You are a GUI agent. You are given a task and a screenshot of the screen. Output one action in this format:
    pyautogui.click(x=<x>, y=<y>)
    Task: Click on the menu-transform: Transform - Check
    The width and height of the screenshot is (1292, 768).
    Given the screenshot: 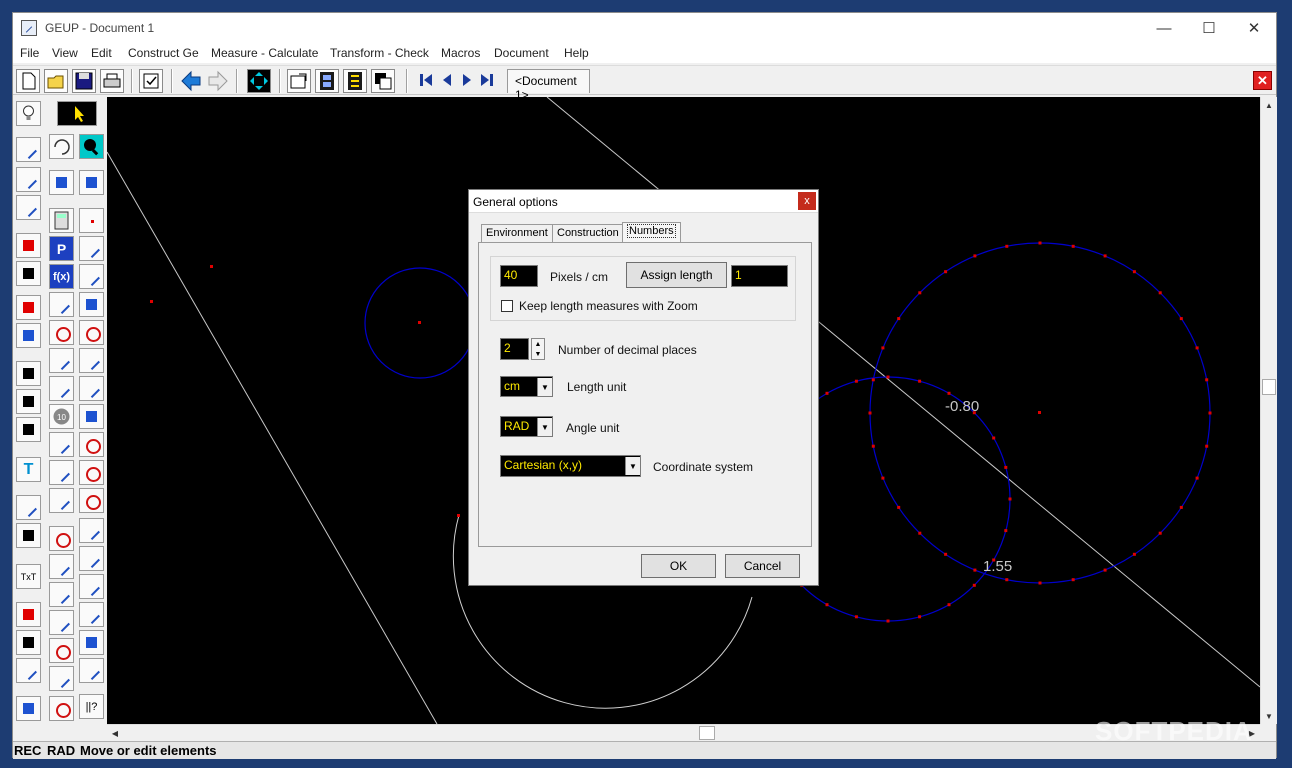 What is the action you would take?
    pyautogui.click(x=379, y=53)
    